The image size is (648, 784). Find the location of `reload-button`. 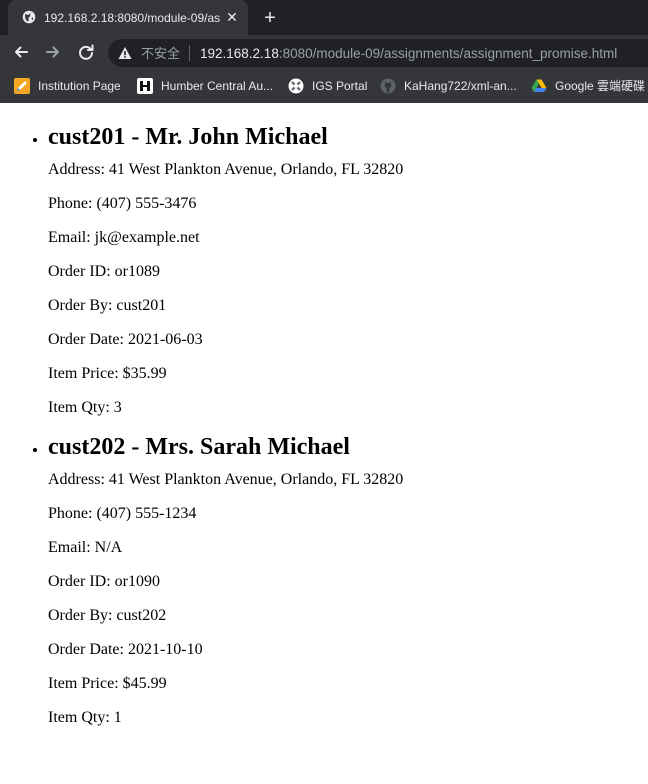

reload-button is located at coordinates (86, 52).